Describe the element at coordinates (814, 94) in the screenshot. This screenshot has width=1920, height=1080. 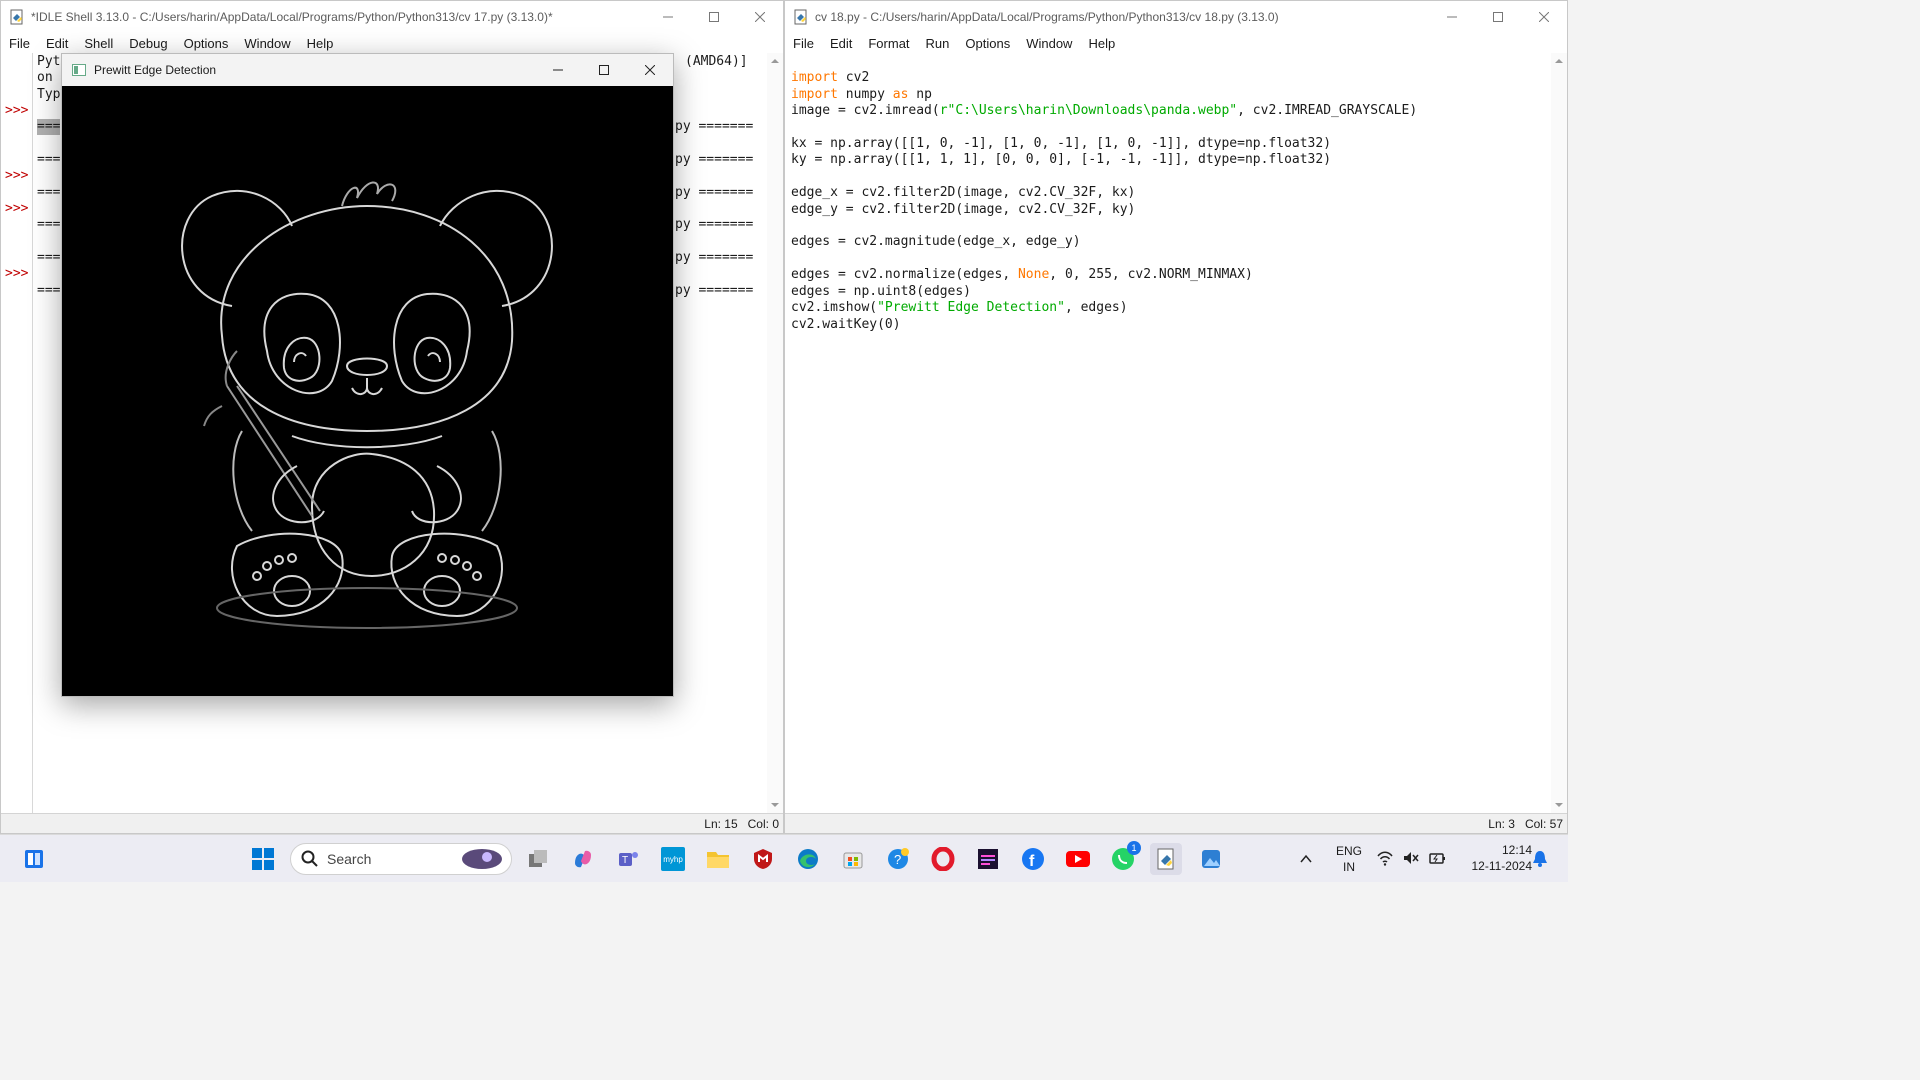
I see `code-keyword: import` at that location.